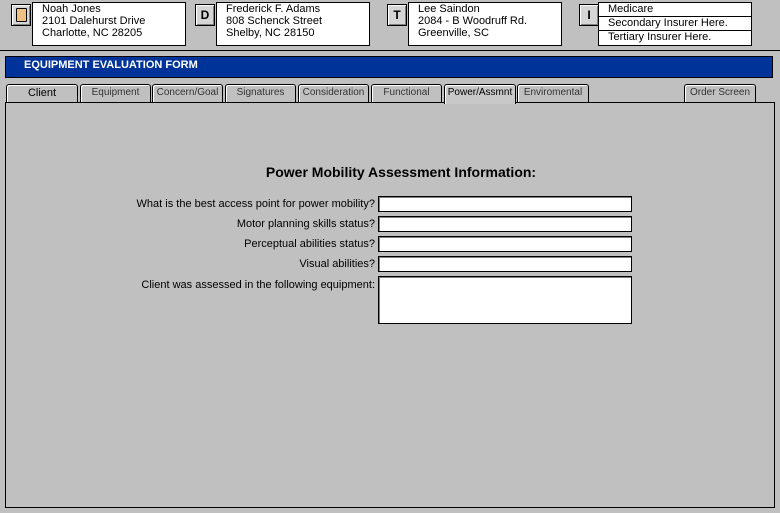 Image resolution: width=780 pixels, height=513 pixels. What do you see at coordinates (660, 37) in the screenshot?
I see `insurance-tertiary: Tertiary Insurer Here.` at bounding box center [660, 37].